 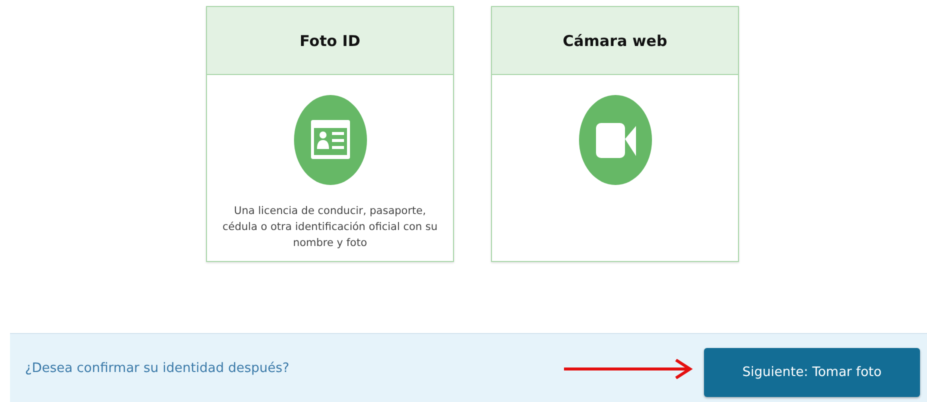 I want to click on id-card-icon, so click(x=330, y=140).